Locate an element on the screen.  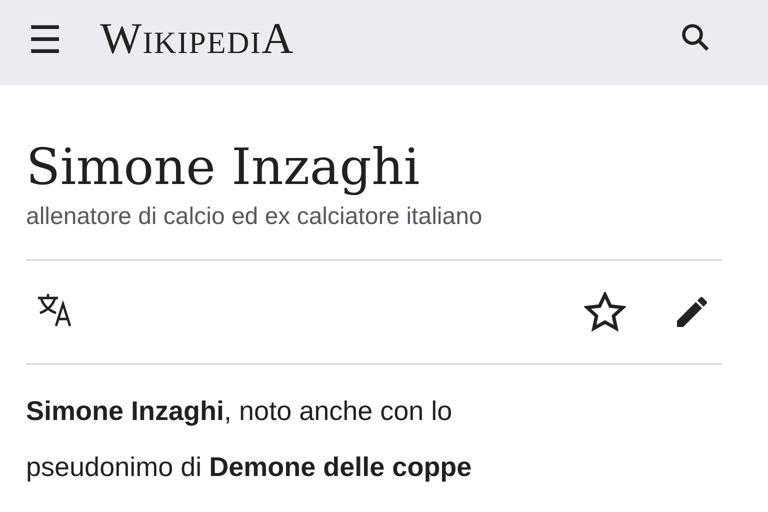
article-description: allenatore di calcio ed ex calciatore italiano is located at coordinates (255, 217).